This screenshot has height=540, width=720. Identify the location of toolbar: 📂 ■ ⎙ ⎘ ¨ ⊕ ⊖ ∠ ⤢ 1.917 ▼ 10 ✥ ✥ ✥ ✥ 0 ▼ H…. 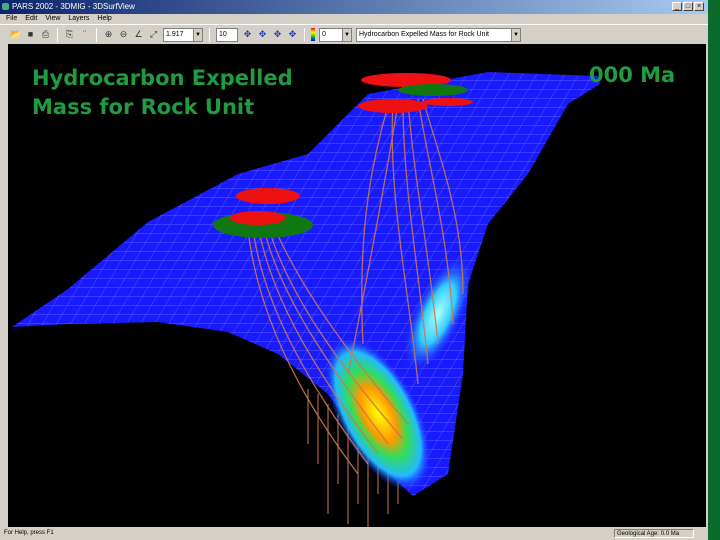
(354, 34).